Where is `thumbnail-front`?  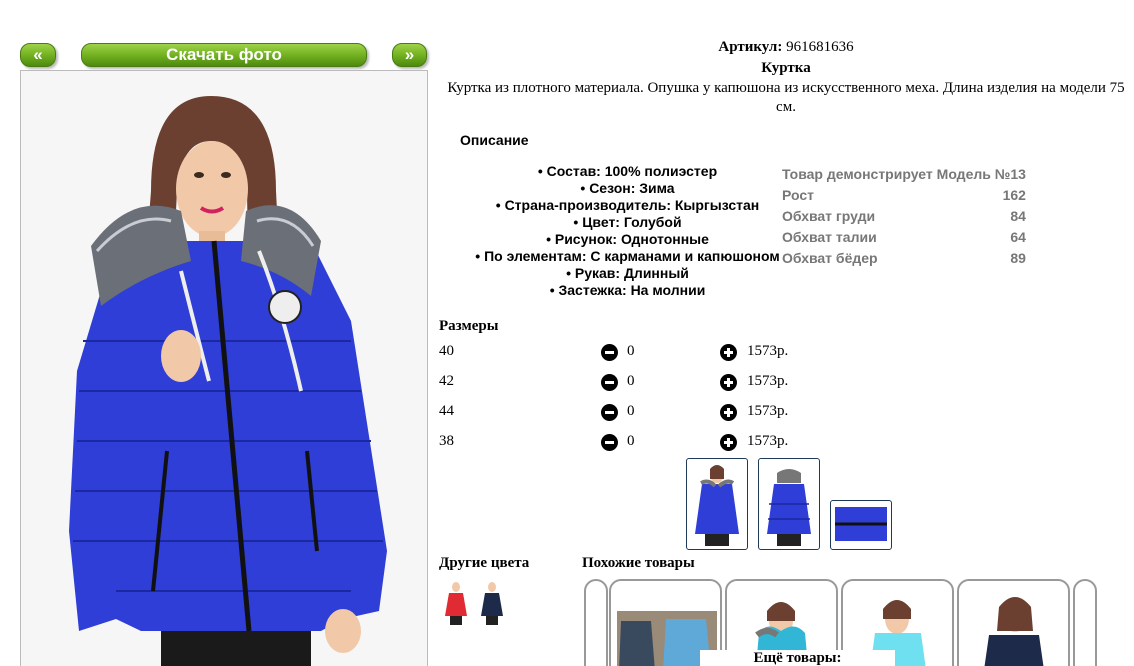 thumbnail-front is located at coordinates (717, 504).